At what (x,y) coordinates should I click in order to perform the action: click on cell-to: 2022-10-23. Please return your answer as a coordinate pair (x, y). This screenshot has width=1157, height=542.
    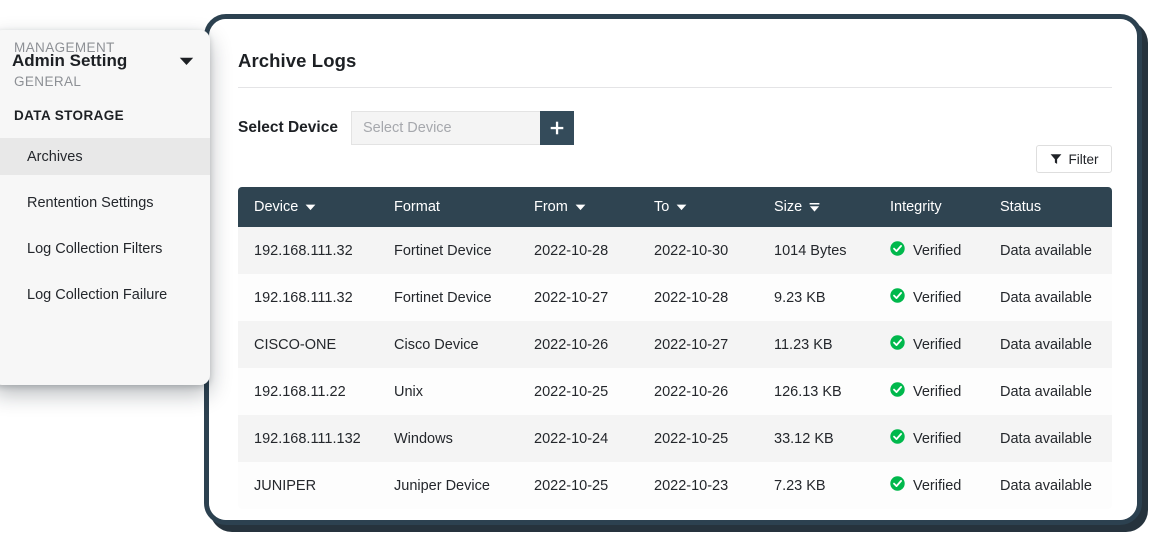
    Looking at the image, I should click on (691, 485).